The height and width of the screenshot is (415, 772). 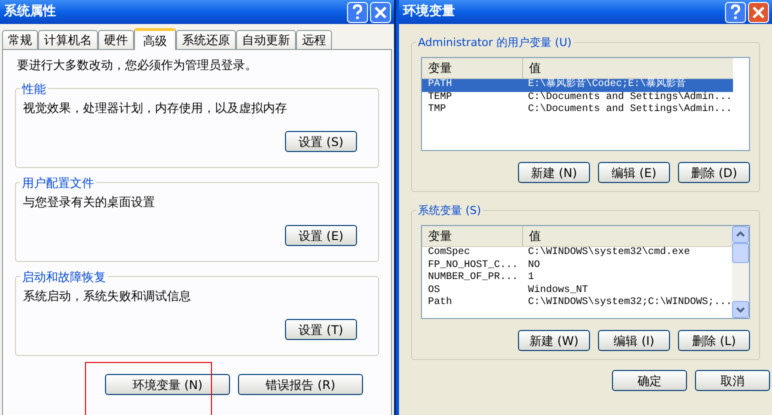 I want to click on list-row: OS Windows_NT, so click(x=577, y=290).